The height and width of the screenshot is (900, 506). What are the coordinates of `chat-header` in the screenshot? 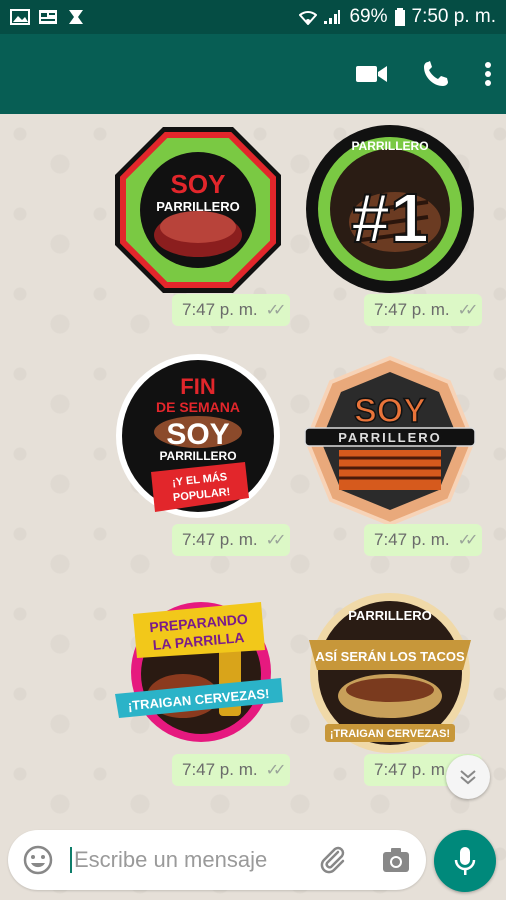 It's located at (253, 74).